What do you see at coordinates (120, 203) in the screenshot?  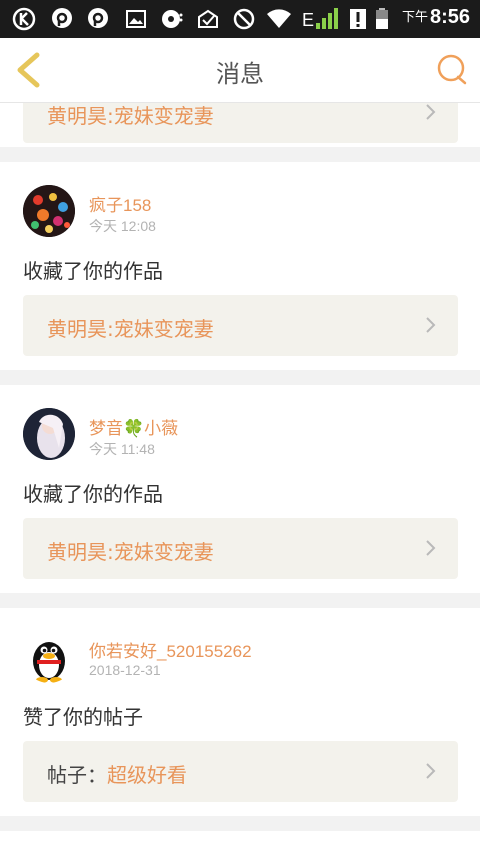 I see `username-link: 疯子158` at bounding box center [120, 203].